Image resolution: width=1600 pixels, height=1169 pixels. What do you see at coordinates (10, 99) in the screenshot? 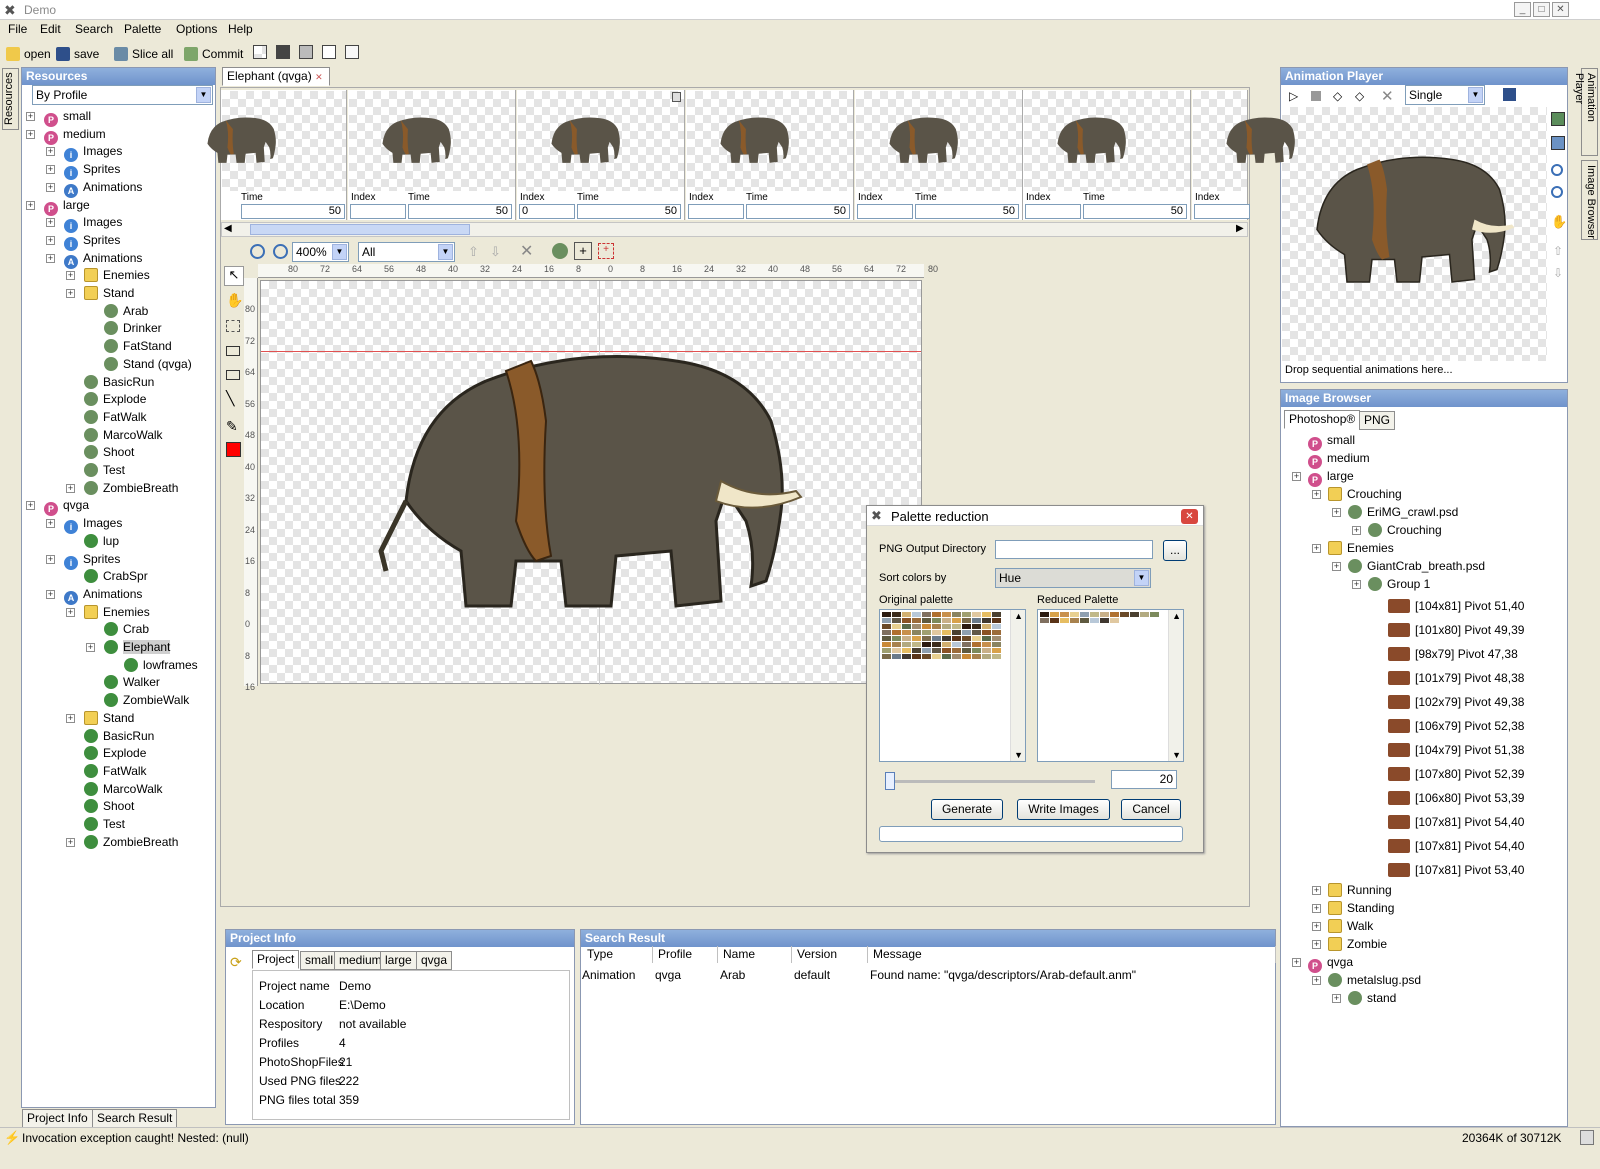
I see `side-tab-resources: Resources` at bounding box center [10, 99].